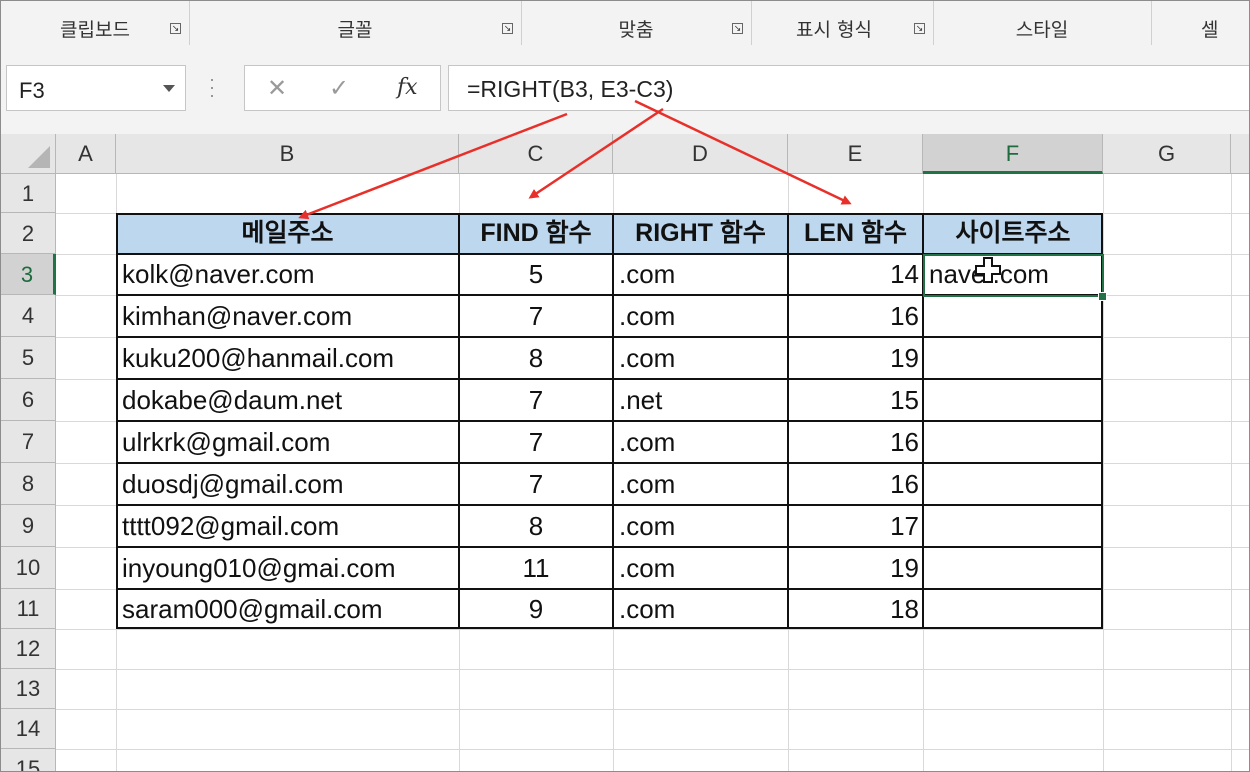 Image resolution: width=1250 pixels, height=772 pixels. Describe the element at coordinates (700, 154) in the screenshot. I see `column-header-d: D` at that location.